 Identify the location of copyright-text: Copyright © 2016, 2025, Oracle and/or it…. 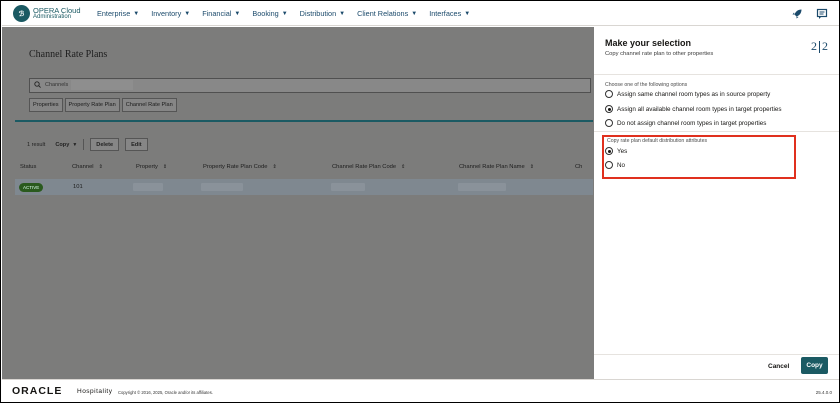
(165, 392).